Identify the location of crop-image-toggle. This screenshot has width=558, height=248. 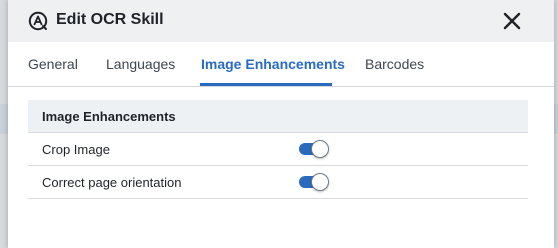
(314, 149).